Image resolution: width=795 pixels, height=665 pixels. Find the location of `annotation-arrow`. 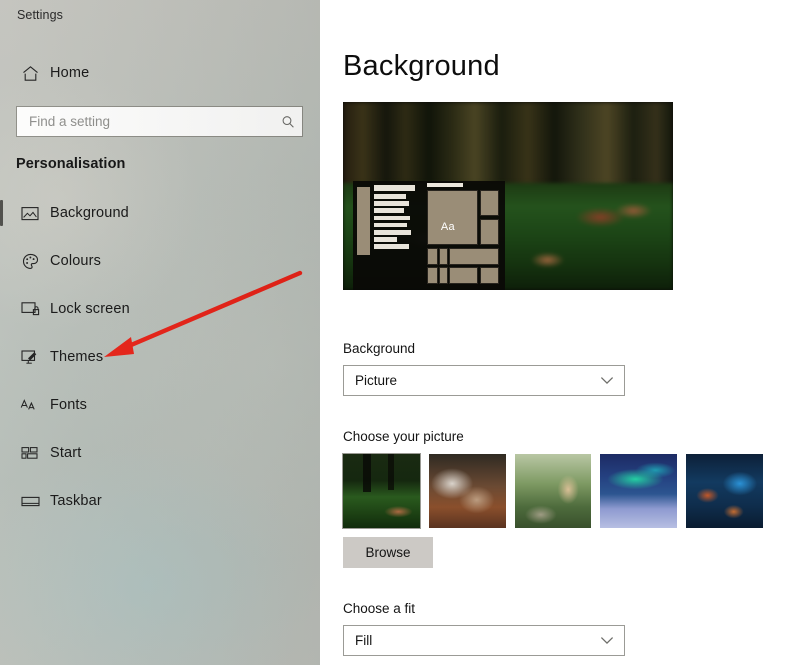

annotation-arrow is located at coordinates (203, 313).